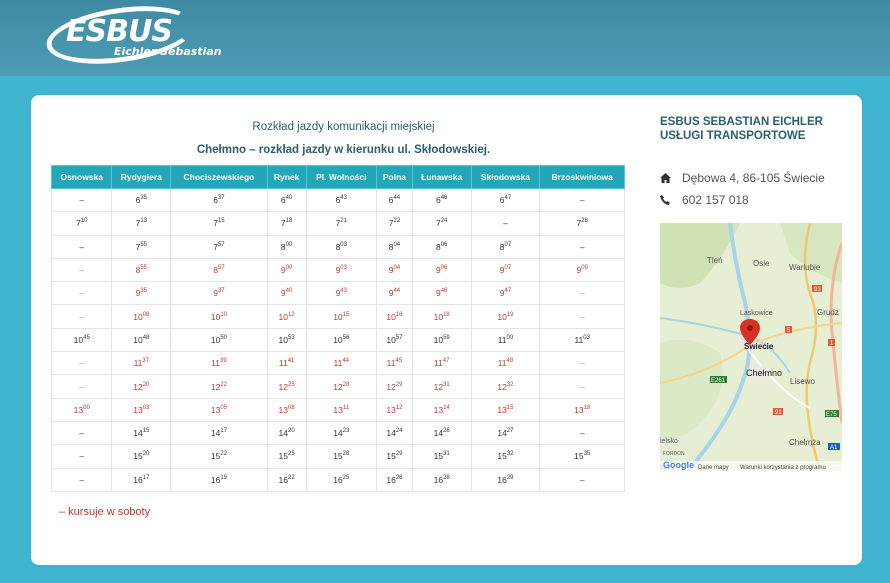 The image size is (890, 583). Describe the element at coordinates (286, 433) in the screenshot. I see `time-cell: 1420` at that location.